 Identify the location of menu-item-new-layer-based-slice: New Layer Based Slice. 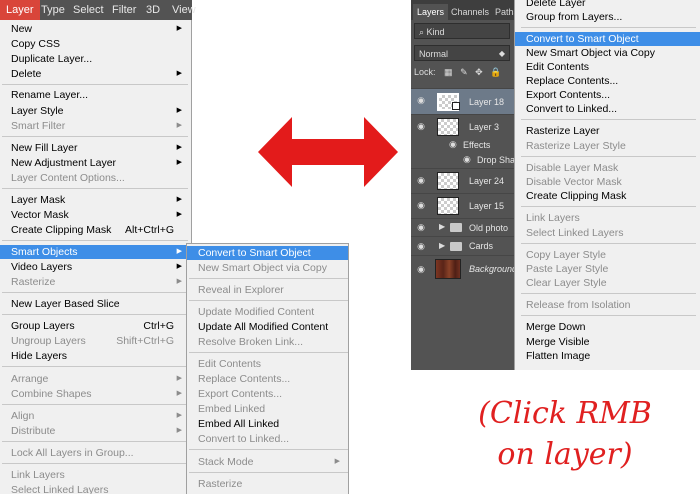
(95, 304).